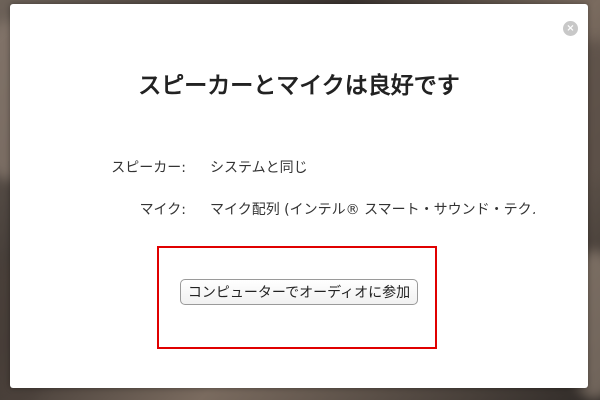  Describe the element at coordinates (299, 86) in the screenshot. I see `dialog-title: スピーカーとマイクは良好です` at that location.